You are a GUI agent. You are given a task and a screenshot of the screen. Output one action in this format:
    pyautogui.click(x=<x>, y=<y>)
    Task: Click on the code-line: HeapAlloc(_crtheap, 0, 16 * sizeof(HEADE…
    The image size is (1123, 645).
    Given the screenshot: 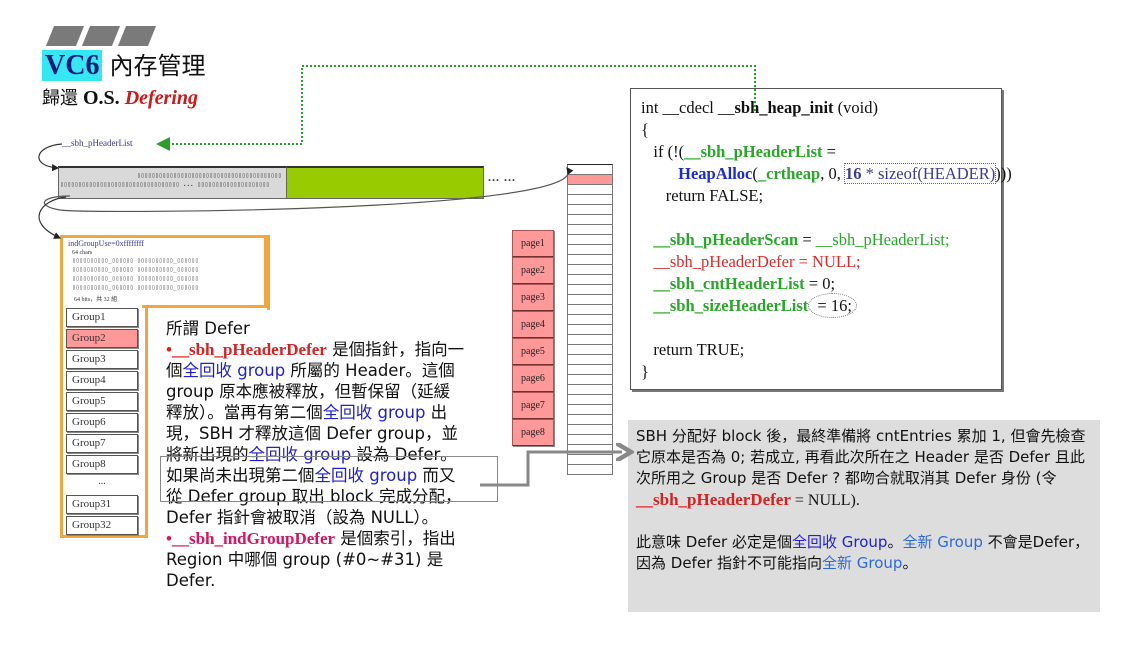 What is the action you would take?
    pyautogui.click(x=845, y=173)
    